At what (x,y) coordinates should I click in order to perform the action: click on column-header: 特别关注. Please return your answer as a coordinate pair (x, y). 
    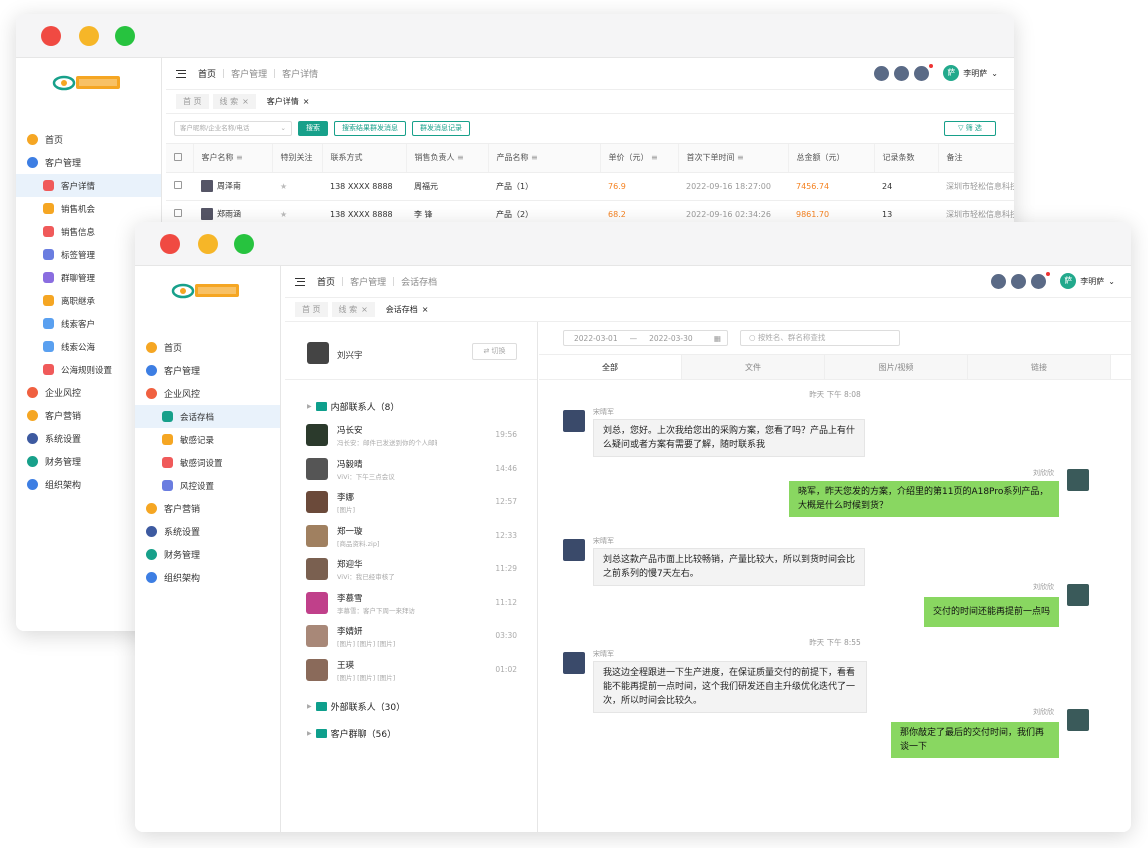
    Looking at the image, I should click on (297, 158).